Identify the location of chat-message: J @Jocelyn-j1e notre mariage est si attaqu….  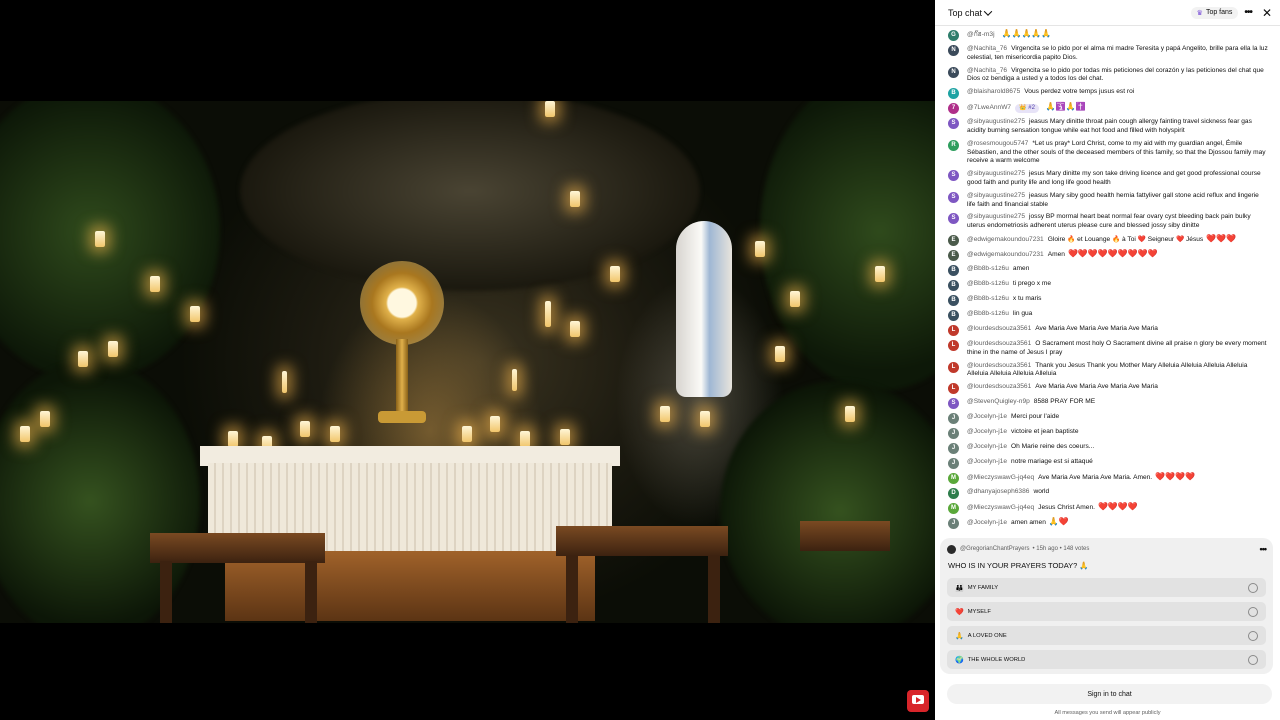
(1107, 463).